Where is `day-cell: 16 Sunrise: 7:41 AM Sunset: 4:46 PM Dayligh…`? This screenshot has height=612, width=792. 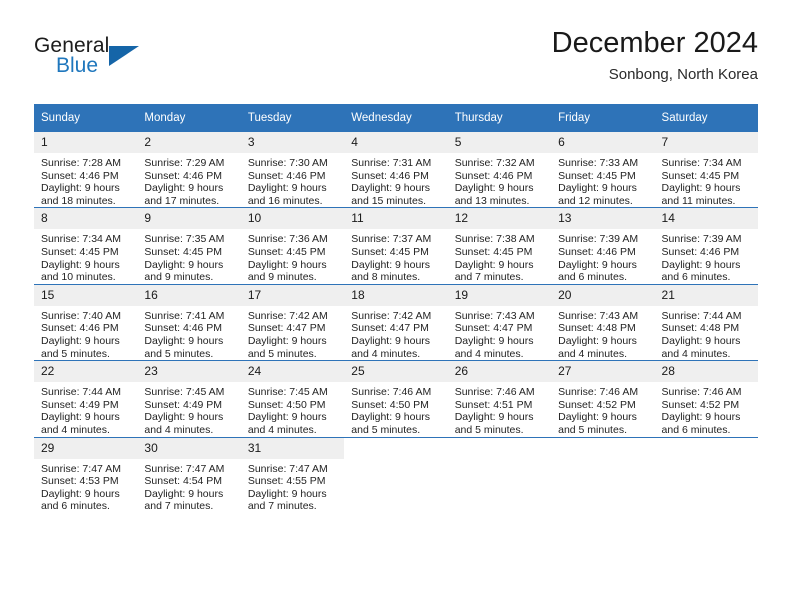
day-cell: 16 Sunrise: 7:41 AM Sunset: 4:46 PM Dayligh… is located at coordinates (189, 322).